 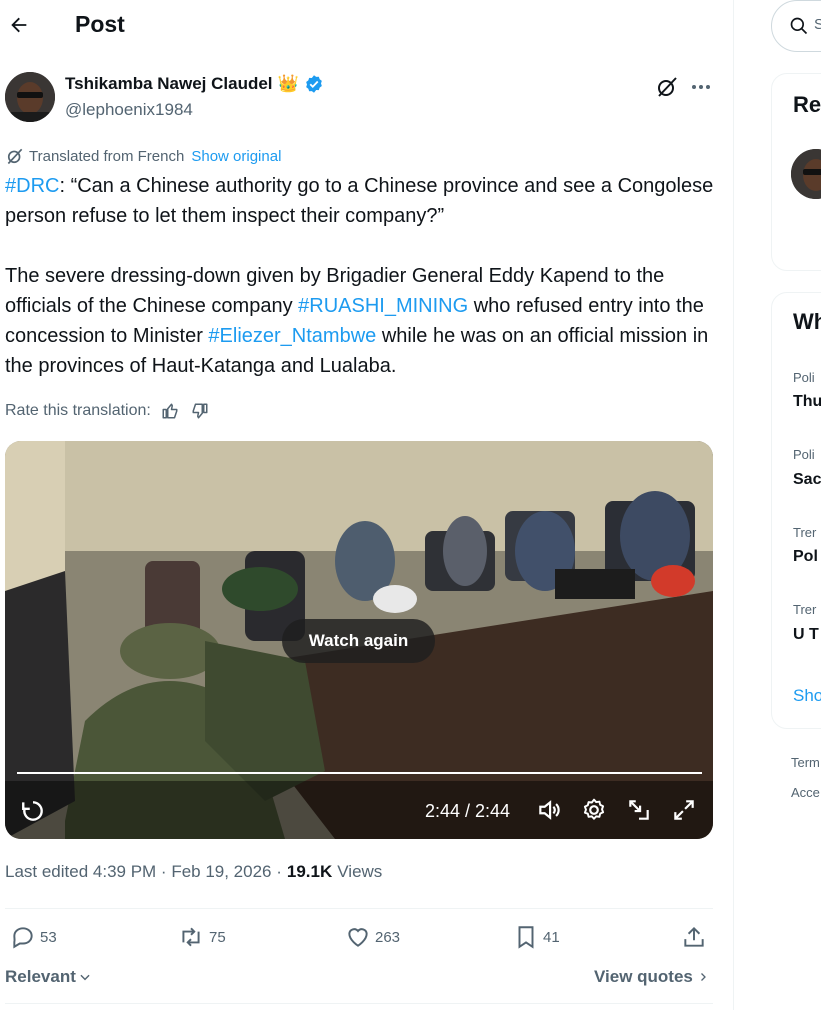 What do you see at coordinates (107, 156) in the screenshot?
I see `translated-label: Translated from French` at bounding box center [107, 156].